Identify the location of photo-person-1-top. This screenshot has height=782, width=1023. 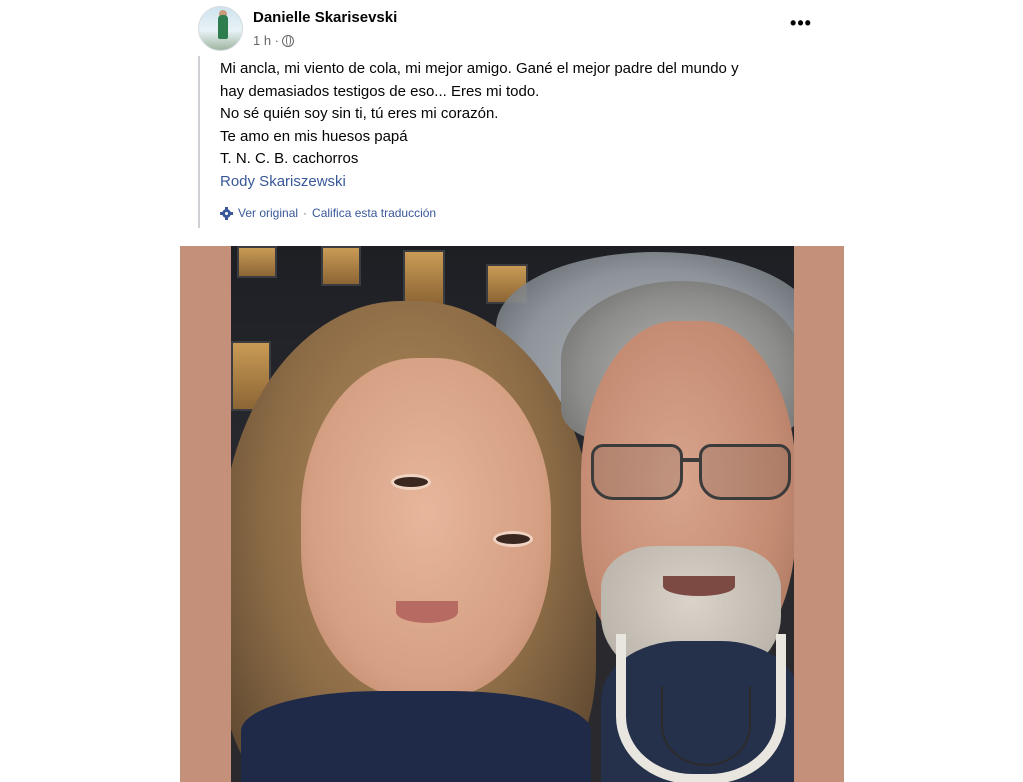
(416, 736).